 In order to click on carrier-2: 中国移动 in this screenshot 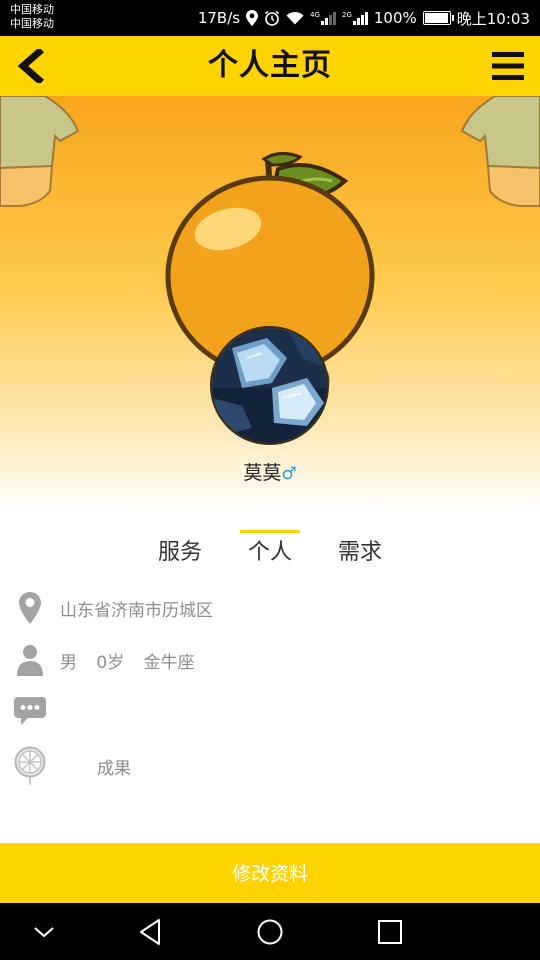, I will do `click(32, 23)`.